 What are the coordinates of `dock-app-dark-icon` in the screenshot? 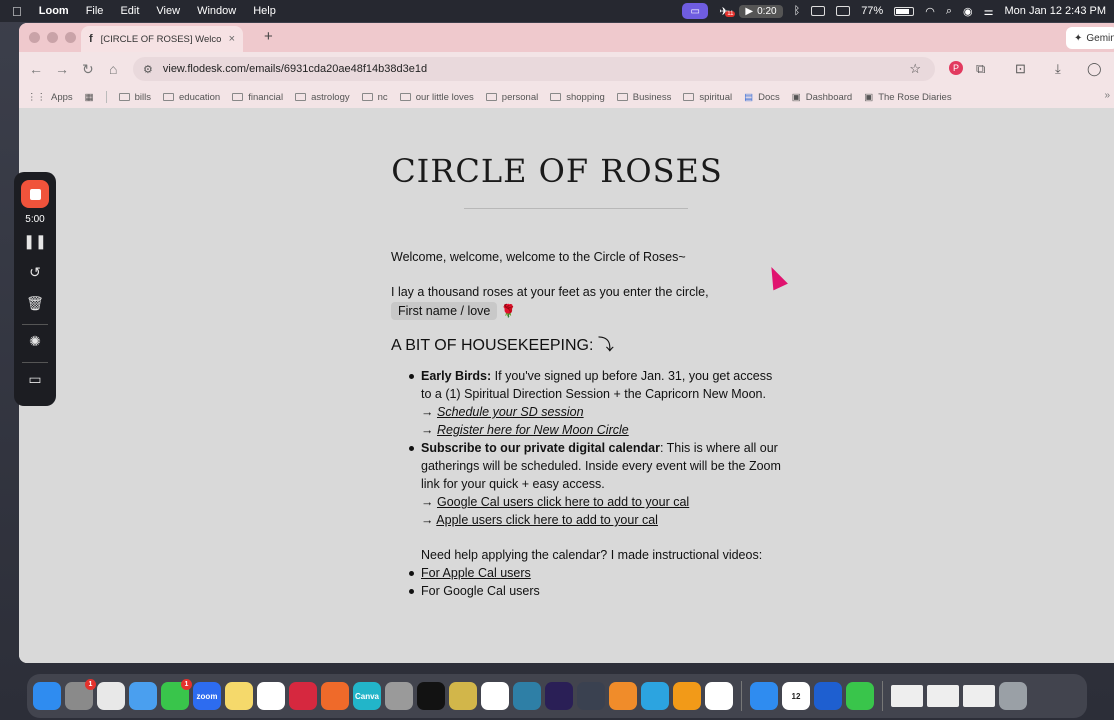 It's located at (591, 696).